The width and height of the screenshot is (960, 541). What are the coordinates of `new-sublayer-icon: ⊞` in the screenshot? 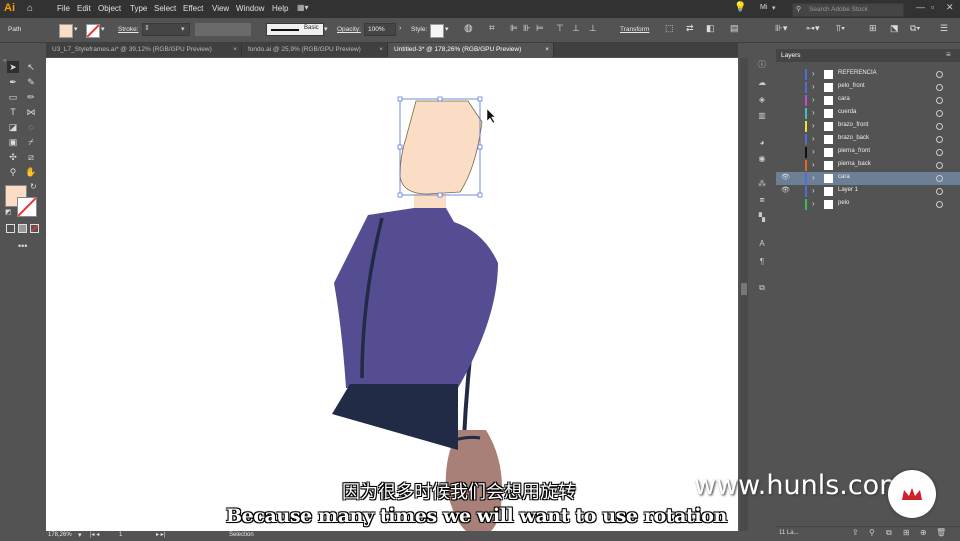 It's located at (906, 532).